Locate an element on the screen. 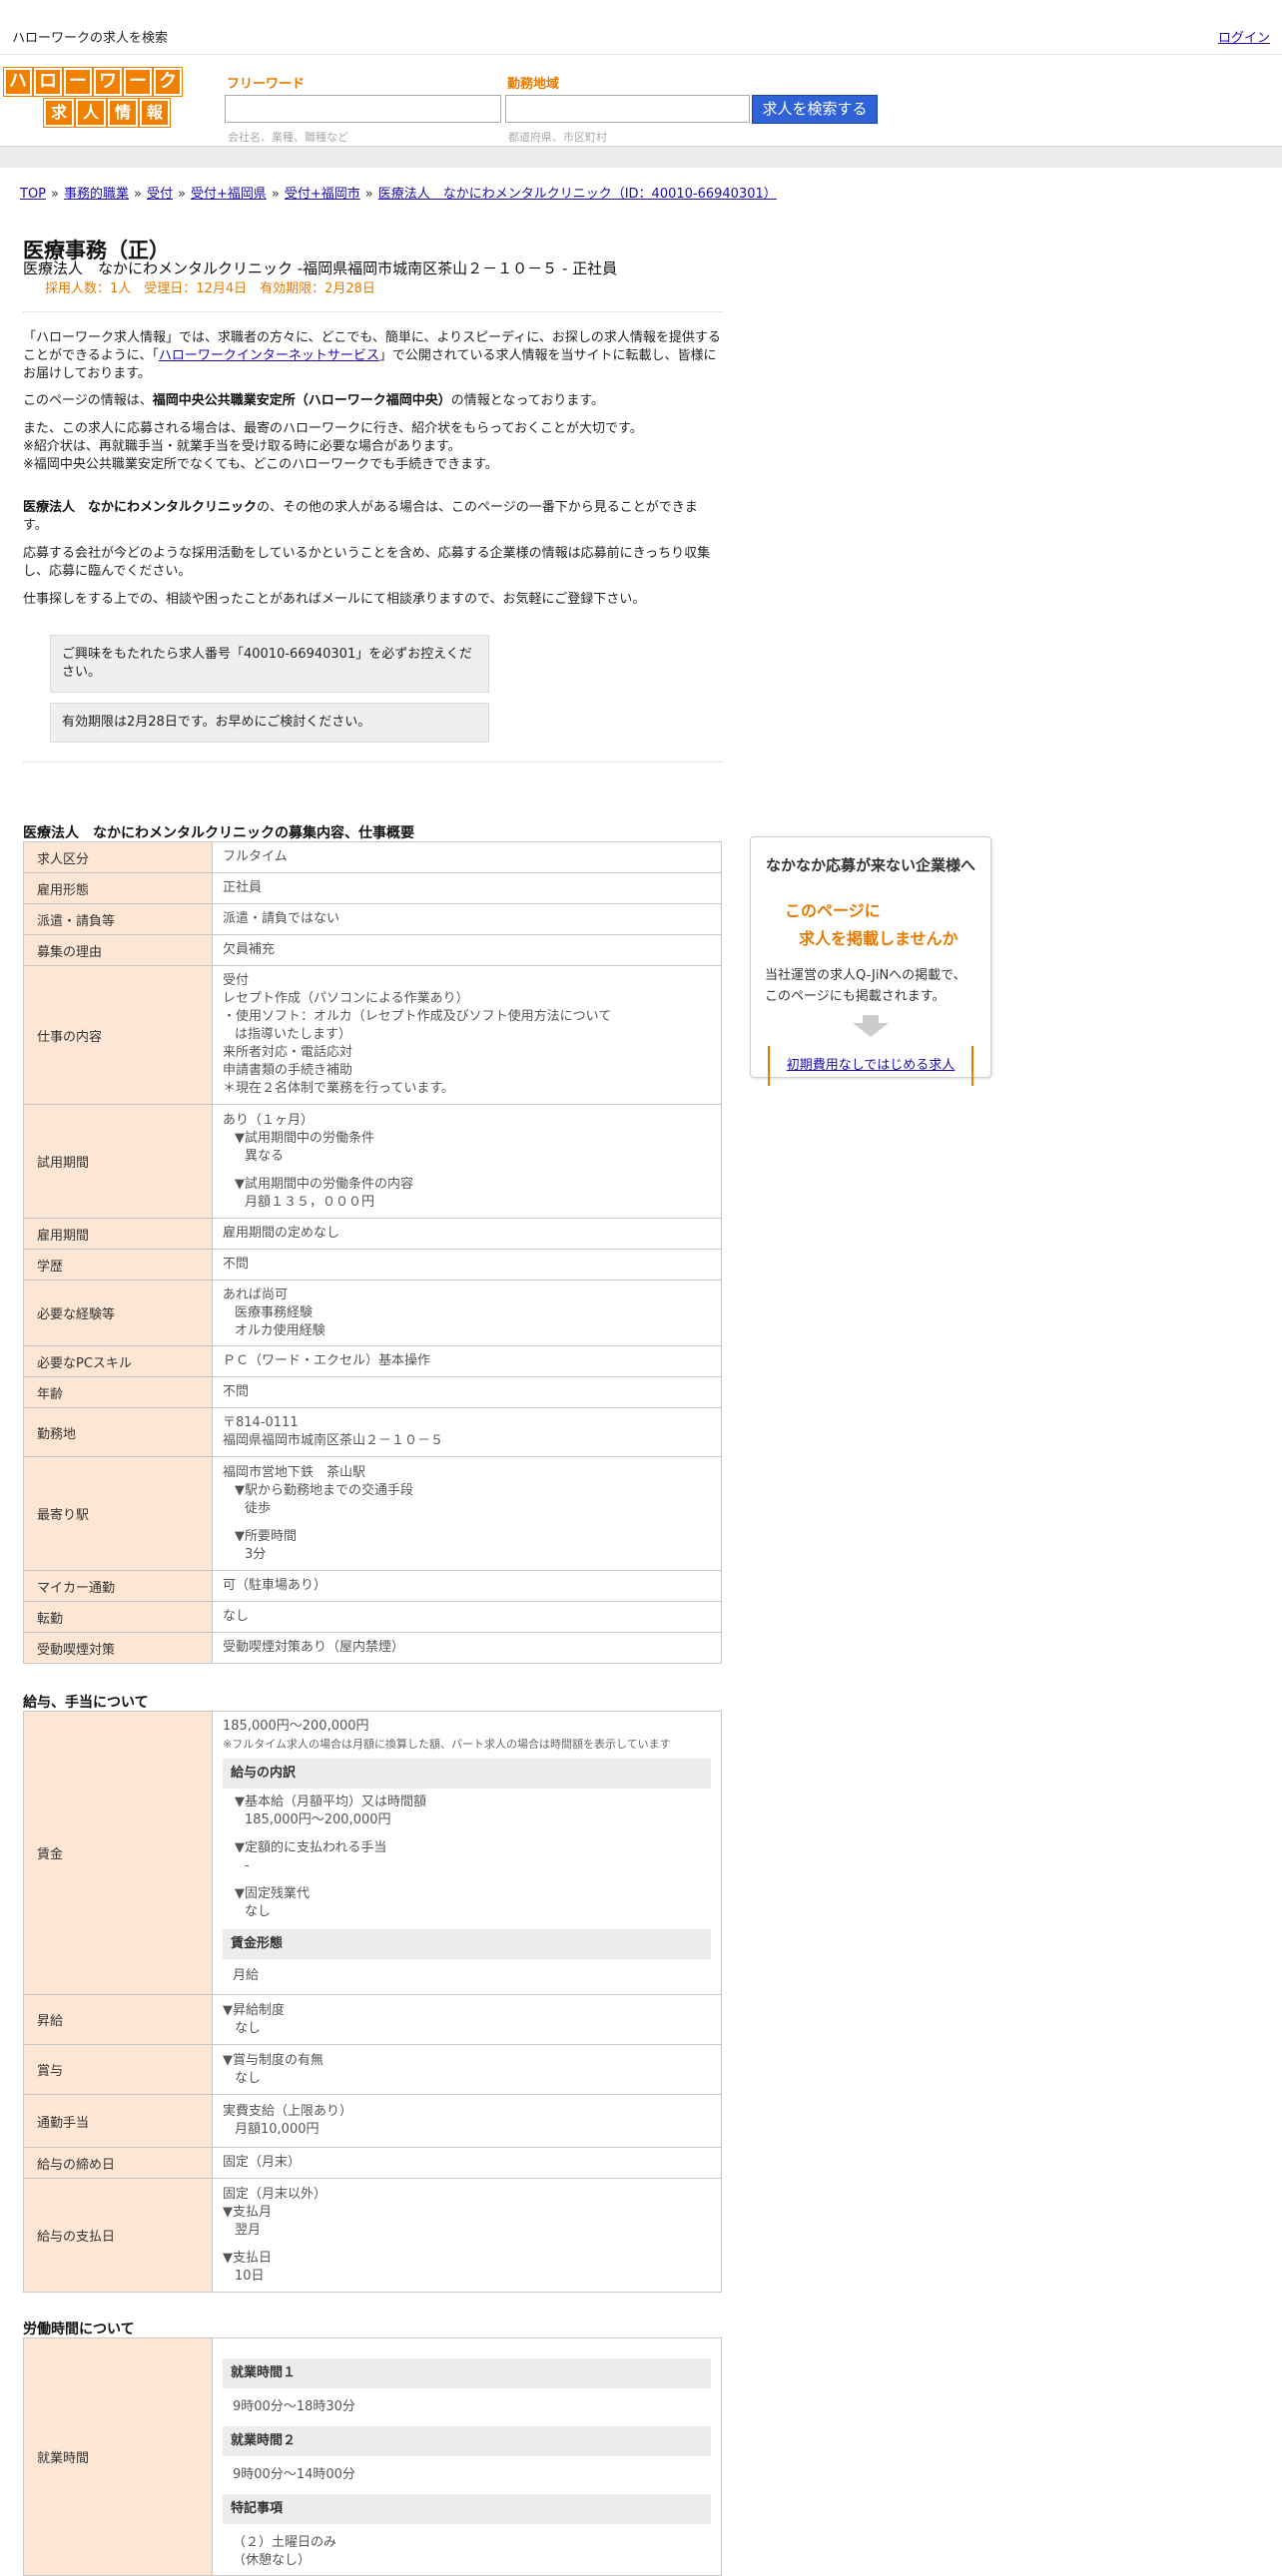  advertise-description-line: 当社運営の求人Q-JiNへの掲載で、 is located at coordinates (865, 976).